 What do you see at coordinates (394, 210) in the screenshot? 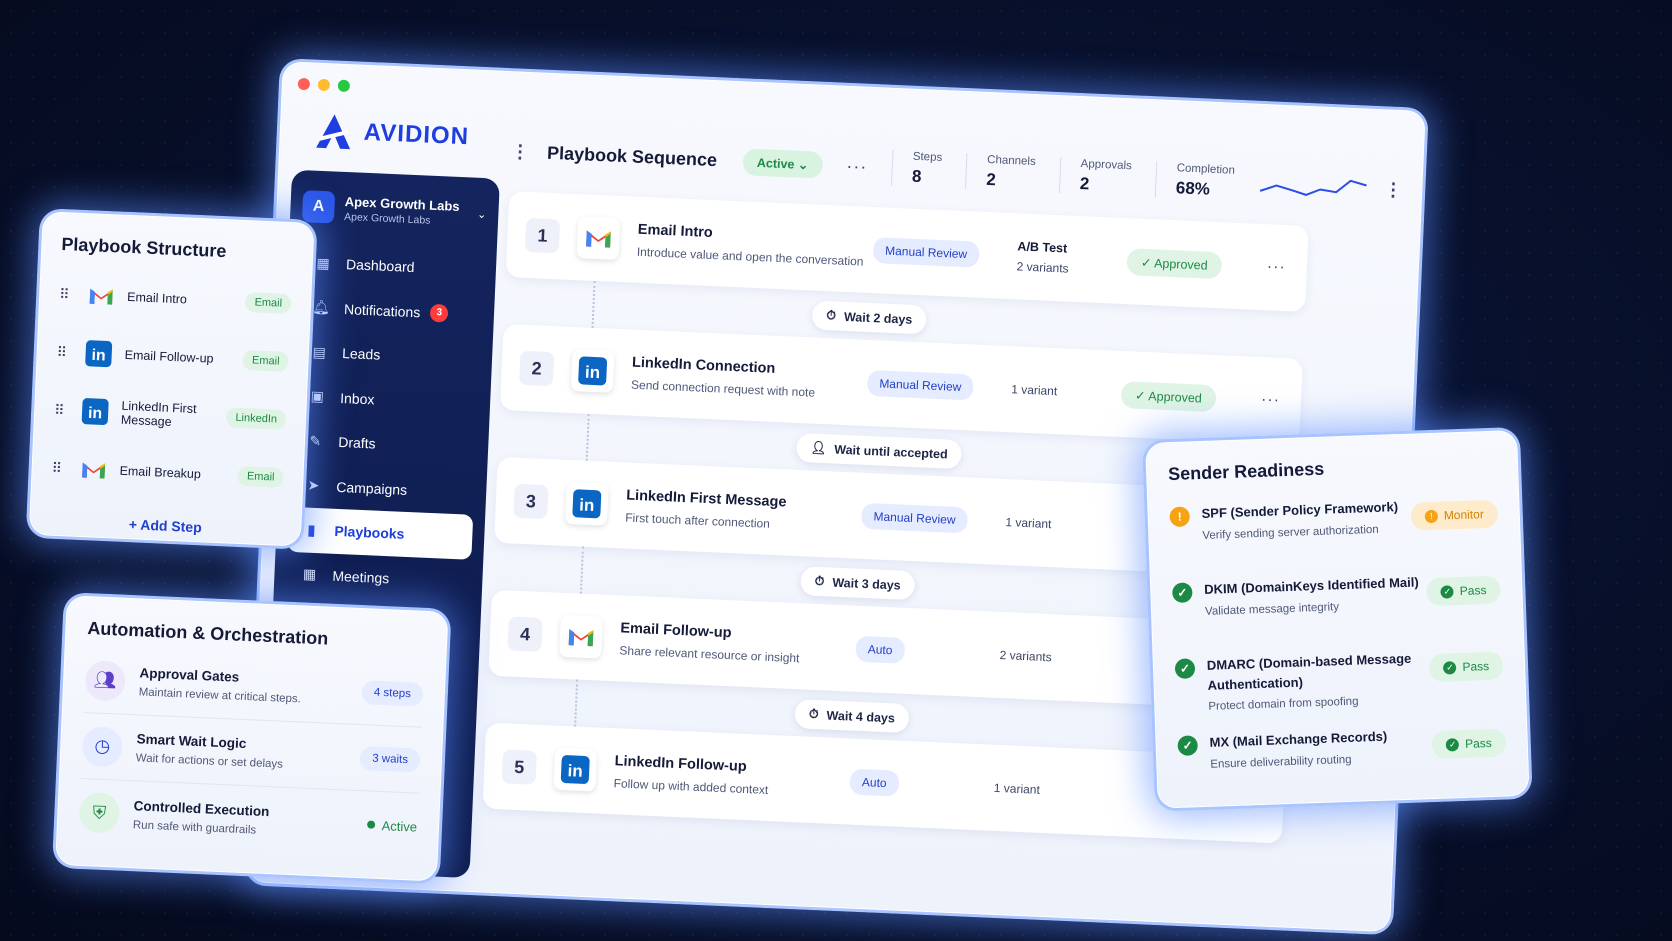
I see `org-switcher: A Apex Growth Labs Apex Growth Labs ⌄` at bounding box center [394, 210].